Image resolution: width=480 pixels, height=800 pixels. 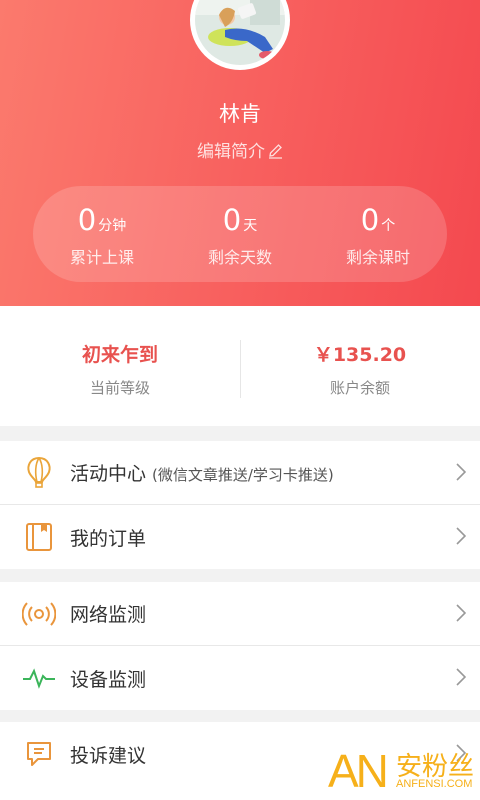 What do you see at coordinates (240, 614) in the screenshot?
I see `menu-item-network-monitor: 网络监测` at bounding box center [240, 614].